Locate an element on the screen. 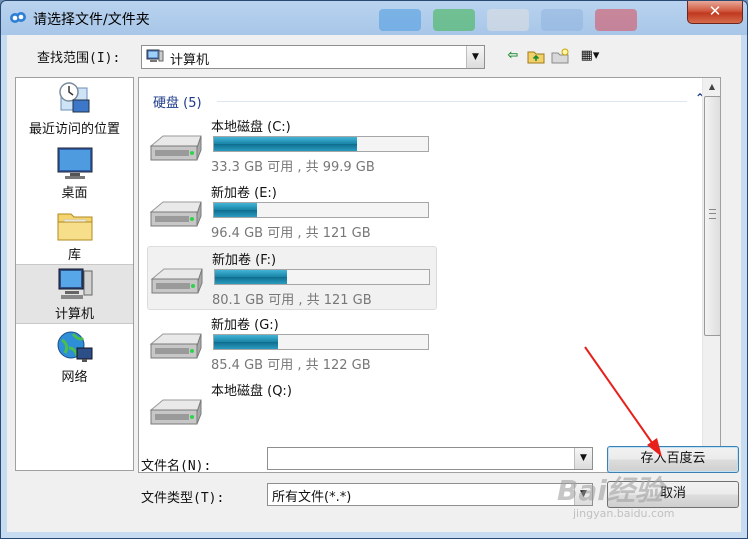  drive-item: 新加卷 (F:) 80.1 GB 可用 , 共 121 GB is located at coordinates (292, 278).